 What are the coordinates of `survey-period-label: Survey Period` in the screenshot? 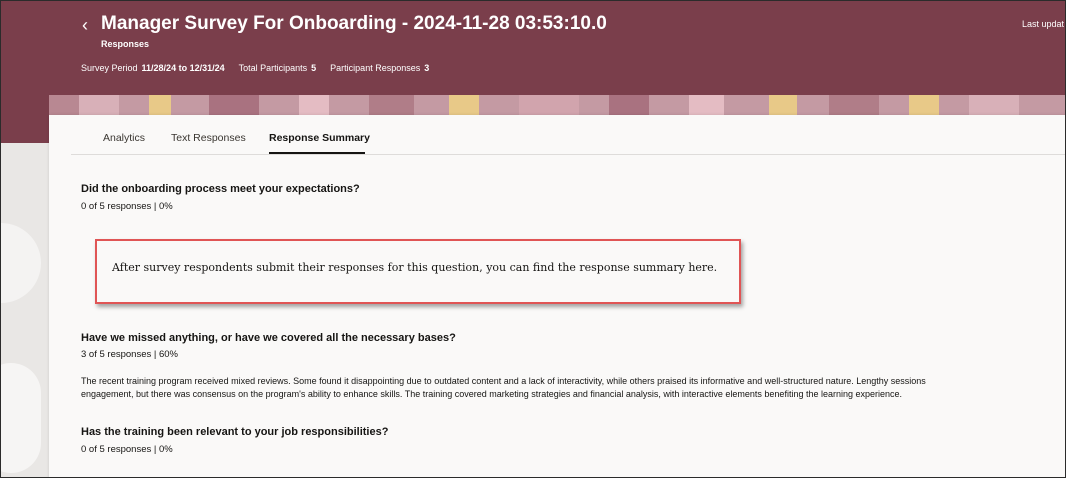 It's located at (109, 68).